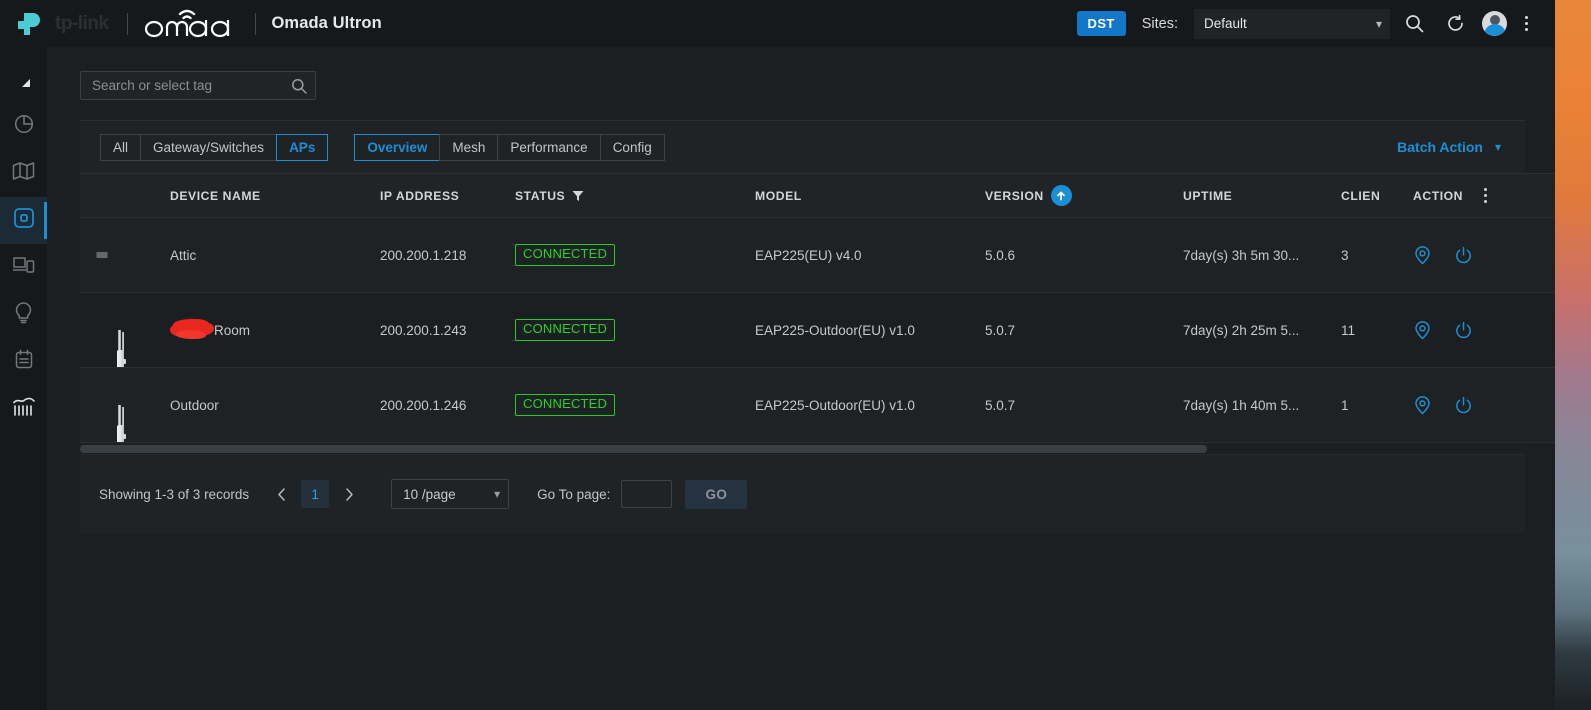 The width and height of the screenshot is (1591, 710). What do you see at coordinates (315, 494) in the screenshot?
I see `page-number-1: 1` at bounding box center [315, 494].